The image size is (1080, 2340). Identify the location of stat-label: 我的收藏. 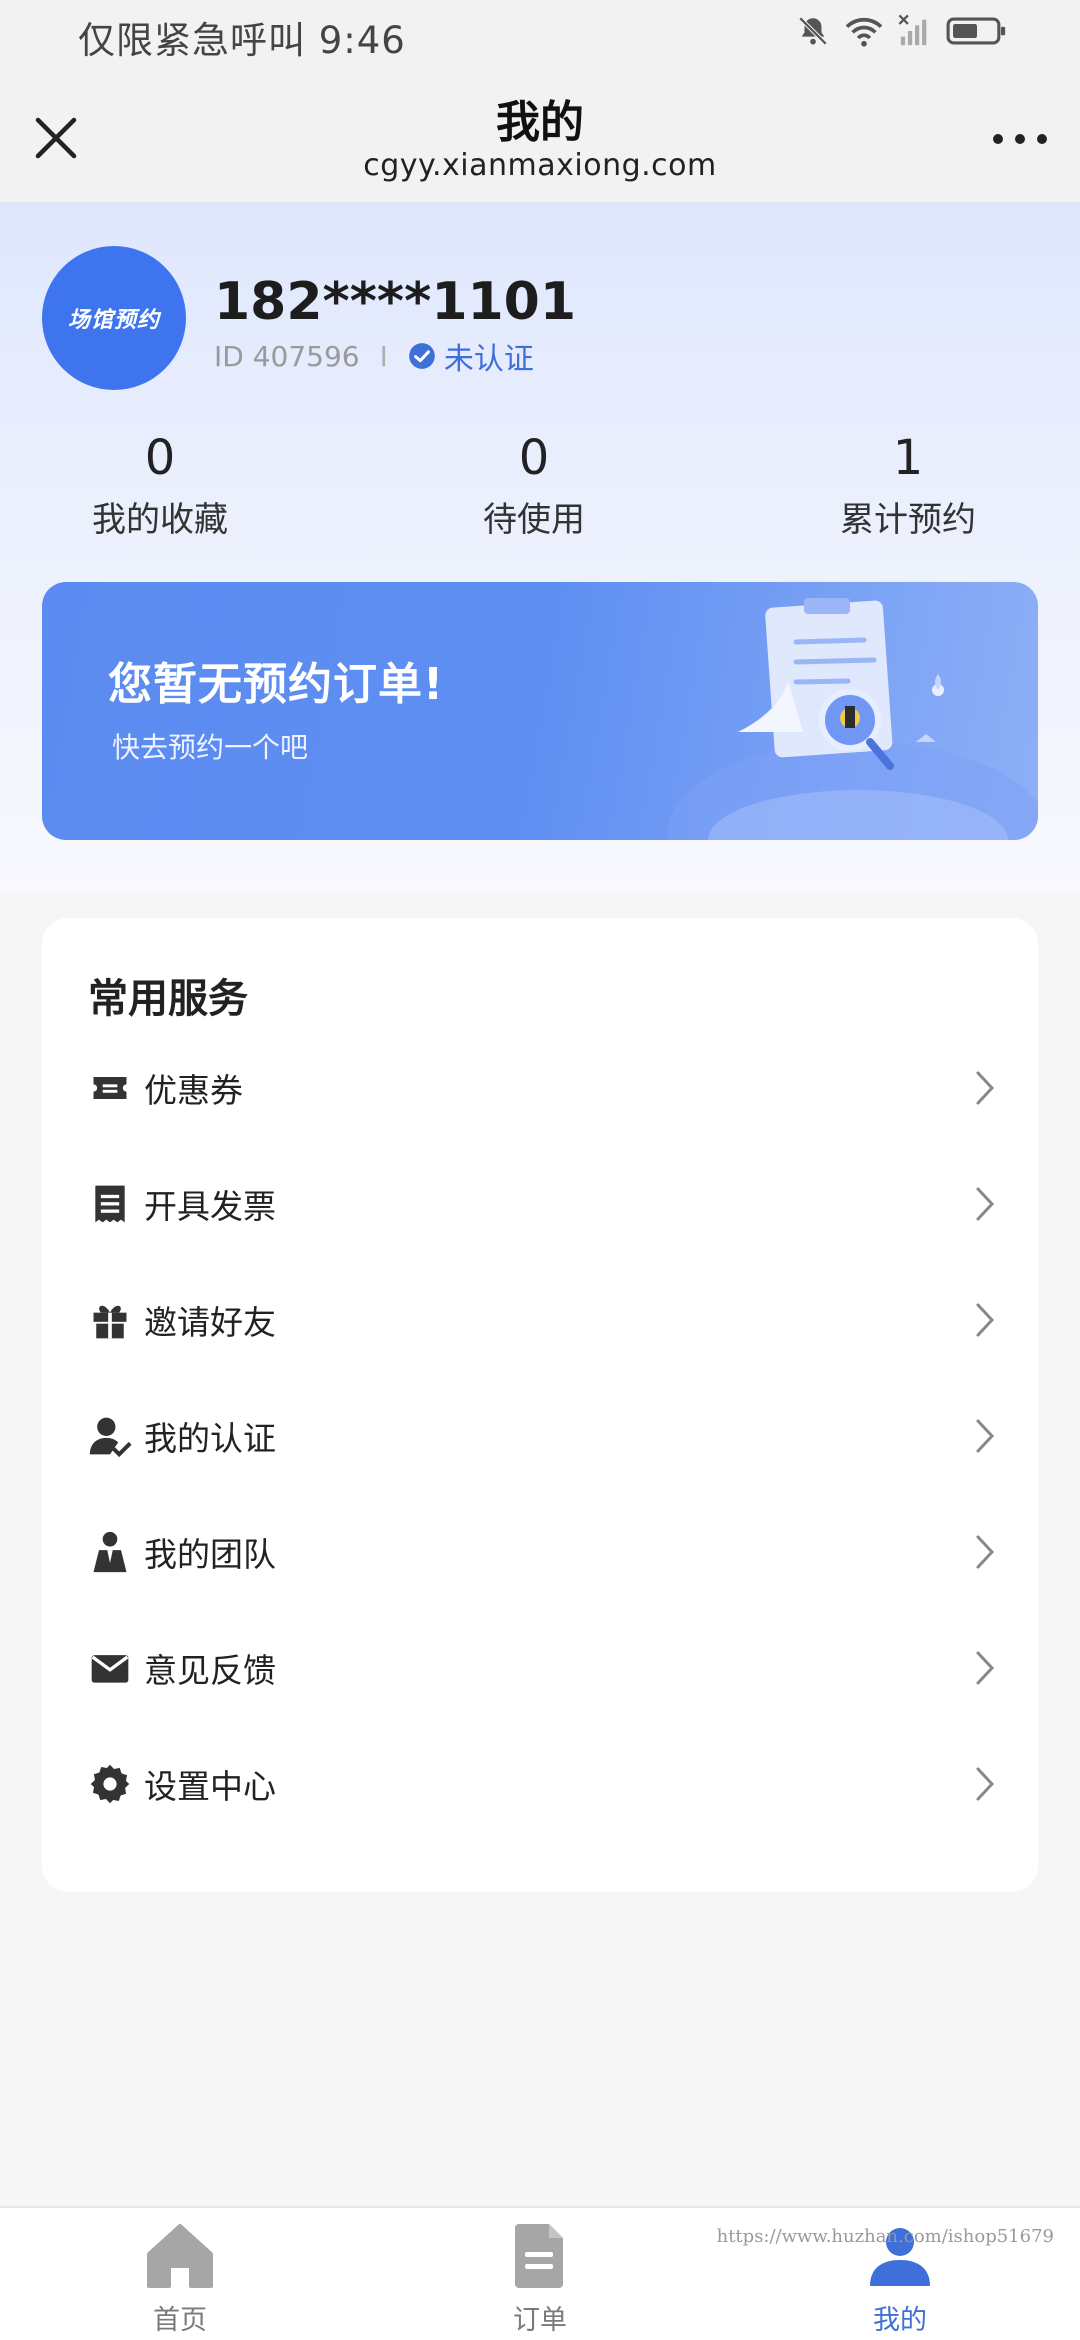
(160, 520).